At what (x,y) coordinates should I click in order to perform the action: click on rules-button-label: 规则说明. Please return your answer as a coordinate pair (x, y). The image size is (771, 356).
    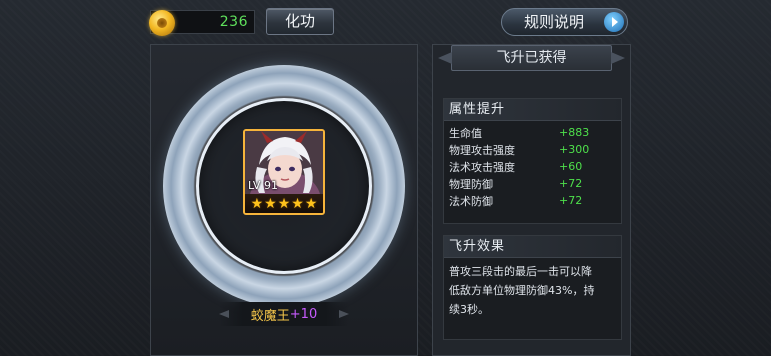
    Looking at the image, I should click on (554, 22).